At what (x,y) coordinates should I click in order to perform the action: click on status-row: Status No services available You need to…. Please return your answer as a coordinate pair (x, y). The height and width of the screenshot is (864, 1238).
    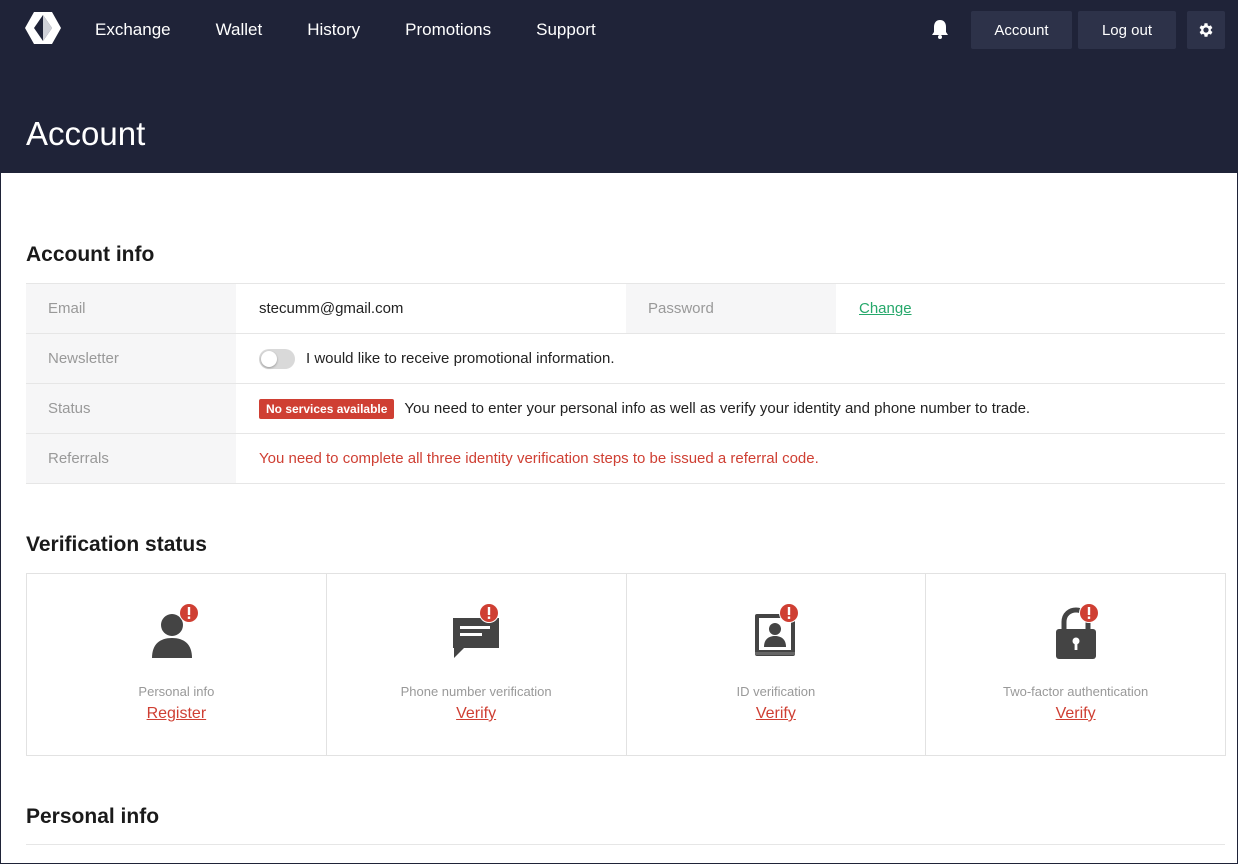
    Looking at the image, I should click on (625, 409).